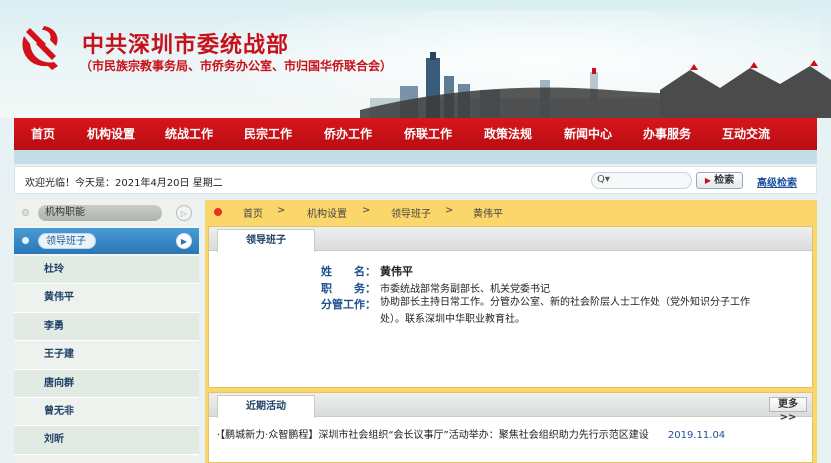 This screenshot has height=463, width=831. I want to click on breadcrumb-organization: 机构设置, so click(327, 212).